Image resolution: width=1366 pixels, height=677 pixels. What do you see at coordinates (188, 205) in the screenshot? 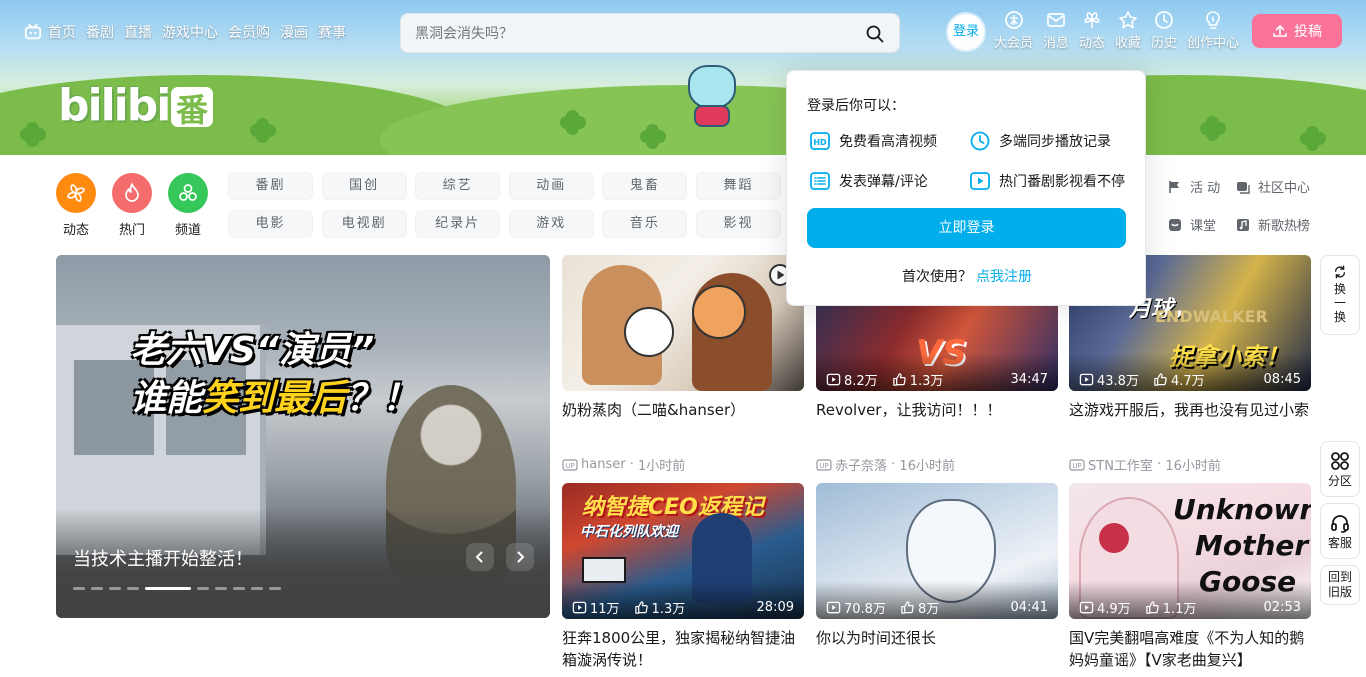
I see `channel-channels: 频道` at bounding box center [188, 205].